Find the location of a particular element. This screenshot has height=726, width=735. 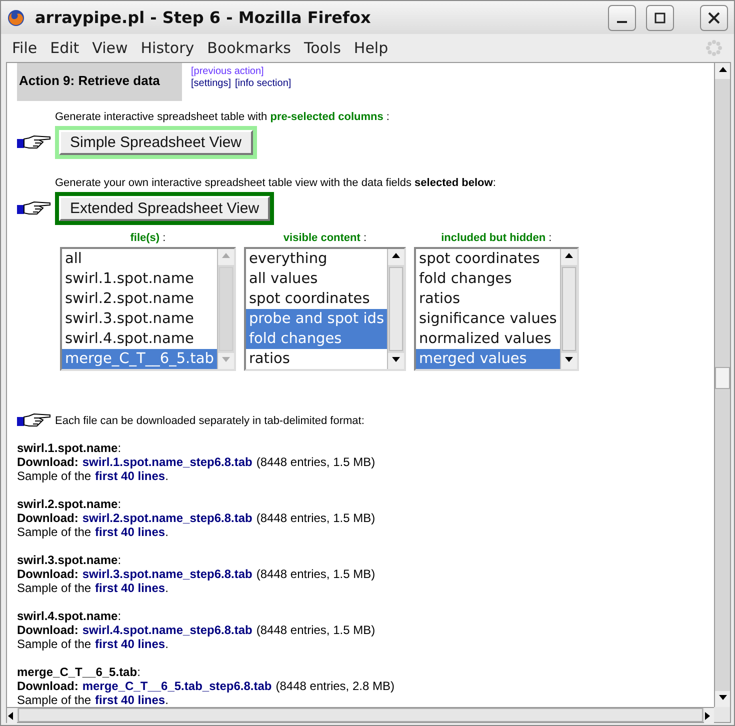

nav-link: [info section] is located at coordinates (263, 84).